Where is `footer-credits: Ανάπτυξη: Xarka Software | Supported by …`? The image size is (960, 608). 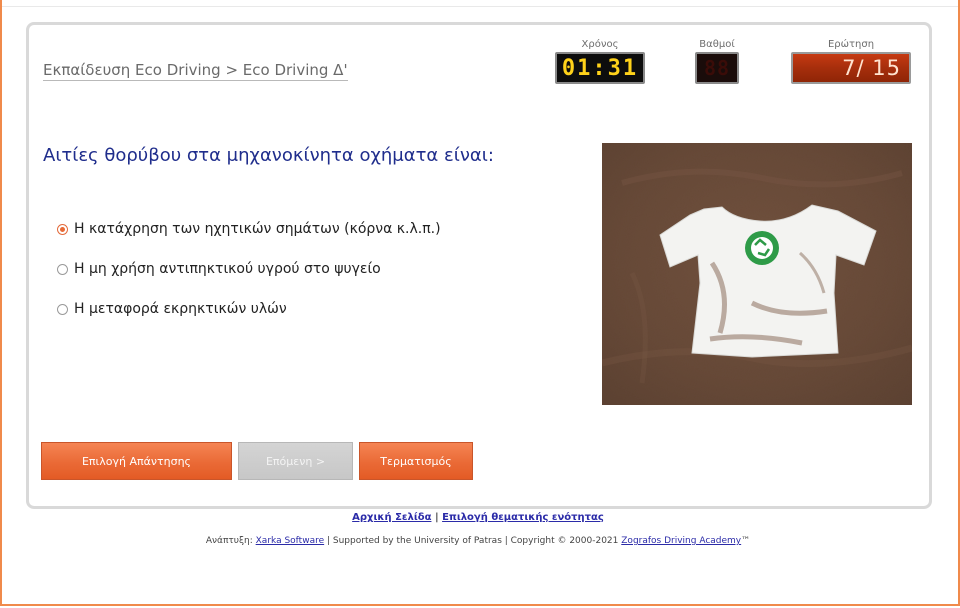 footer-credits: Ανάπτυξη: Xarka Software | Supported by … is located at coordinates (478, 541).